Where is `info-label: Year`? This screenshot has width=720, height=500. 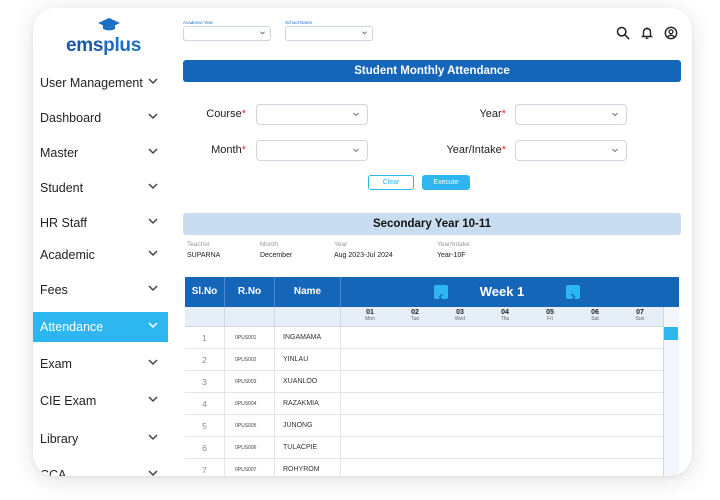
info-label: Year is located at coordinates (341, 244).